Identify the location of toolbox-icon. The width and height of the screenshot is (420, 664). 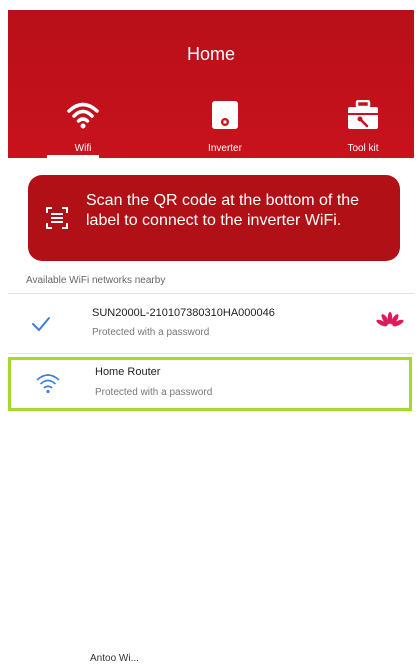
(363, 115).